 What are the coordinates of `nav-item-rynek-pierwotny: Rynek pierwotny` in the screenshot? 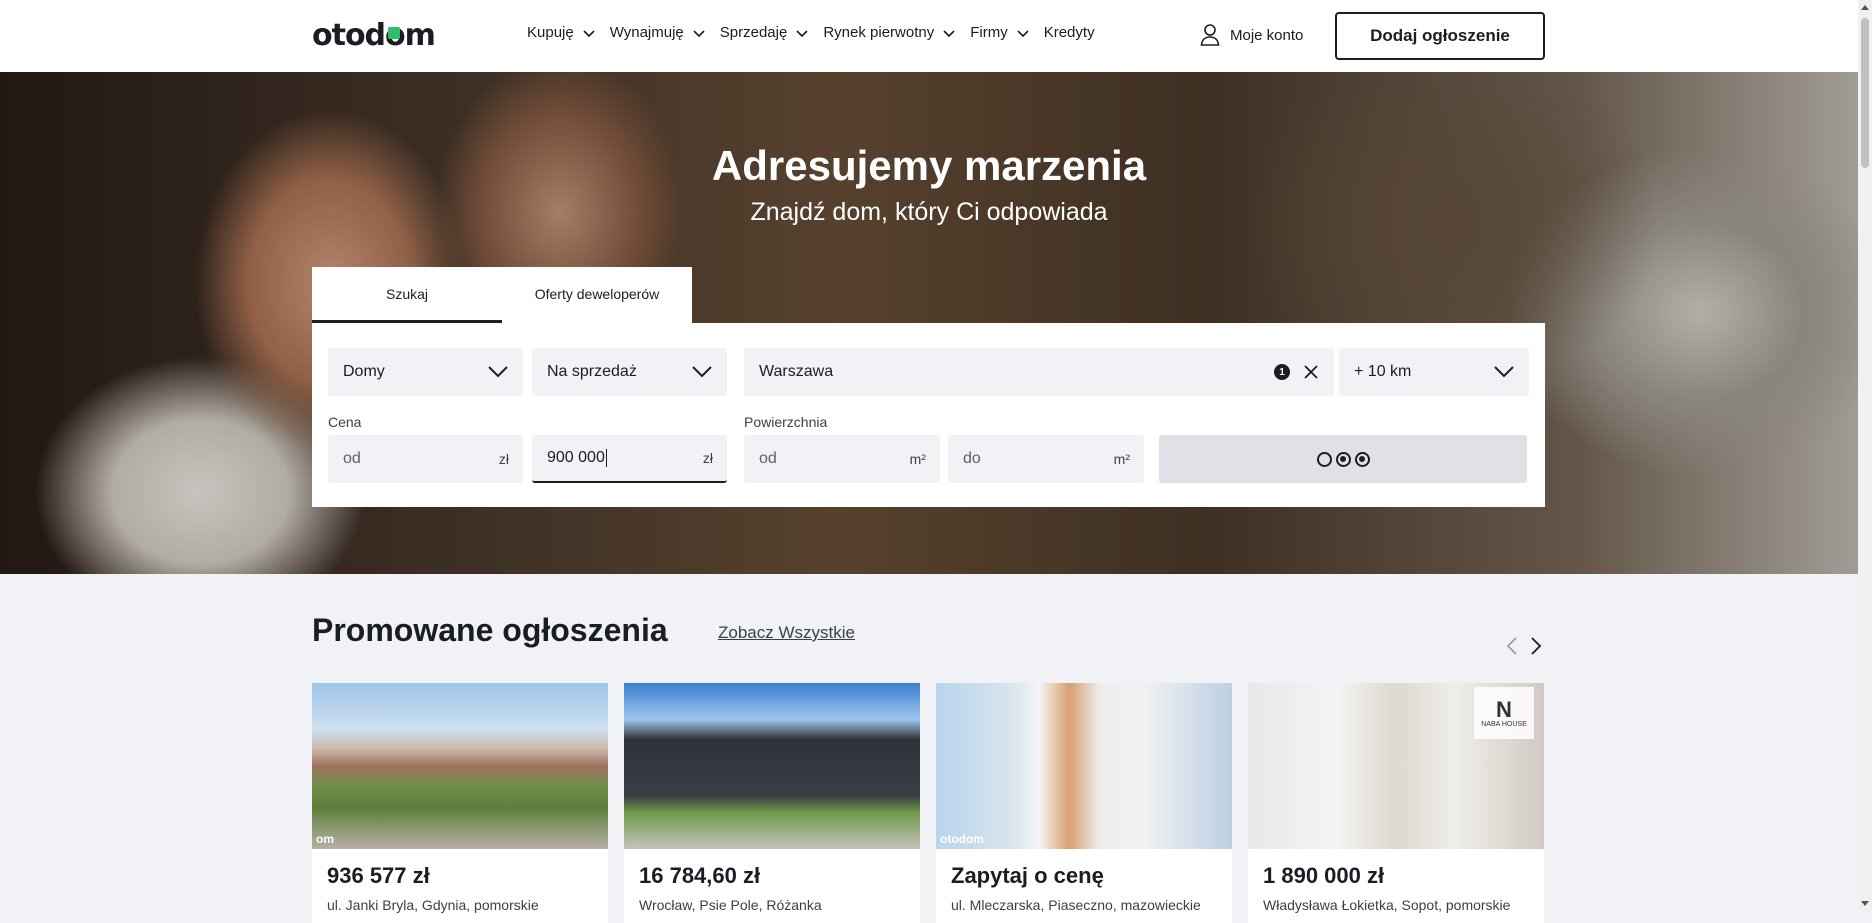 It's located at (889, 32).